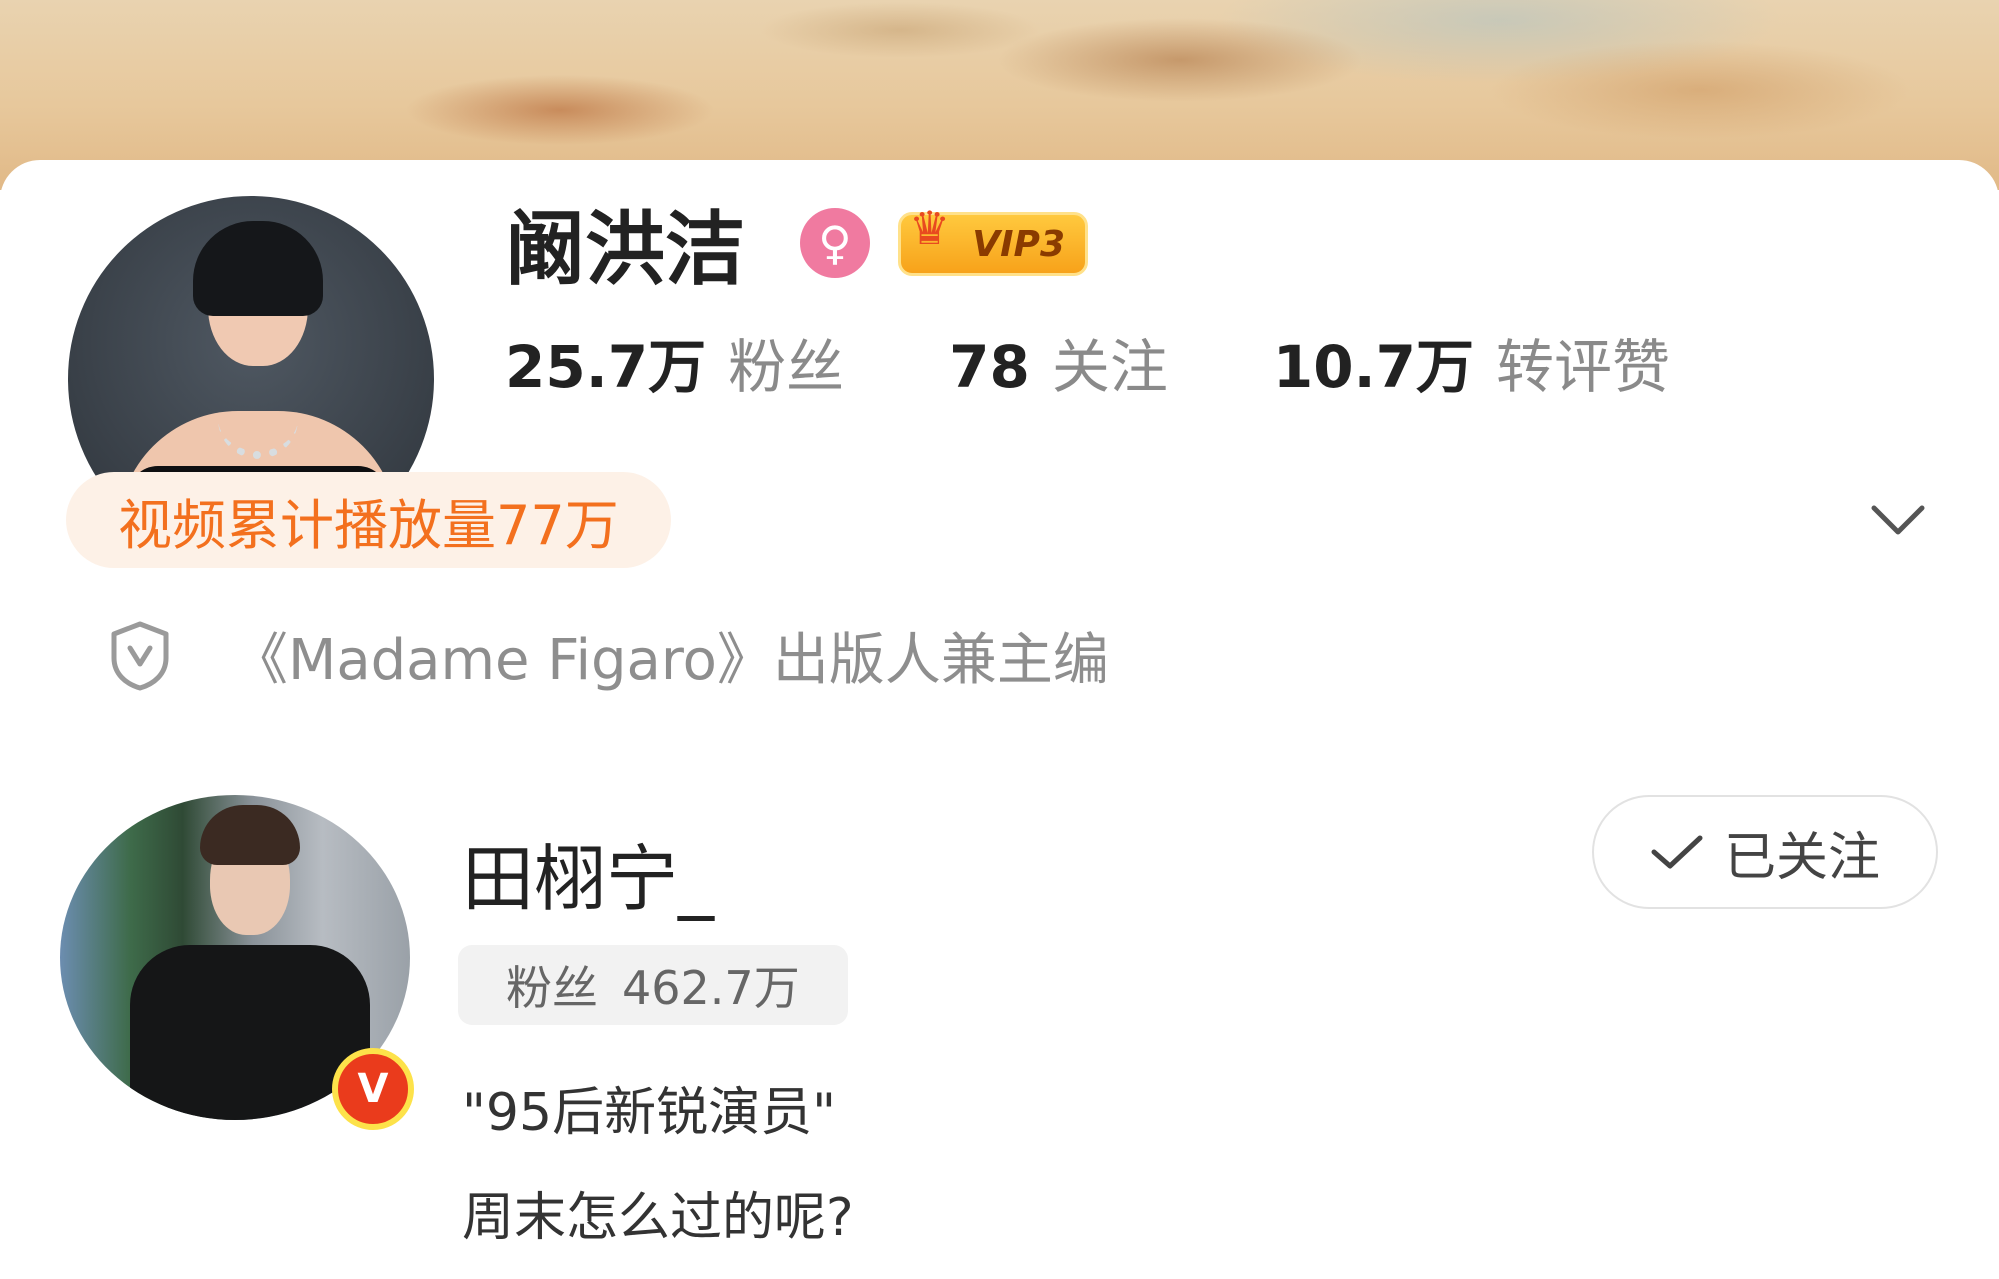  What do you see at coordinates (140, 655) in the screenshot?
I see `shield-v-icon` at bounding box center [140, 655].